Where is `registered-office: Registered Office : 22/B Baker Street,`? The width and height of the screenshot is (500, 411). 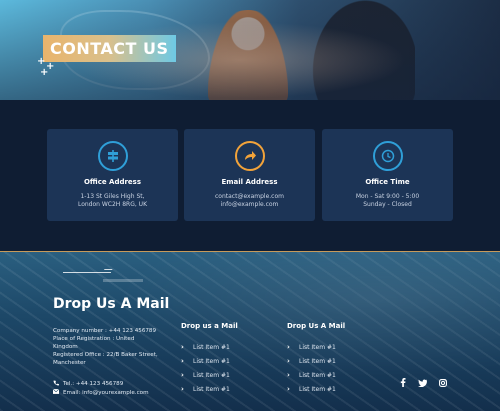
registered-office: Registered Office : 22/B Baker Street, is located at coordinates (105, 355).